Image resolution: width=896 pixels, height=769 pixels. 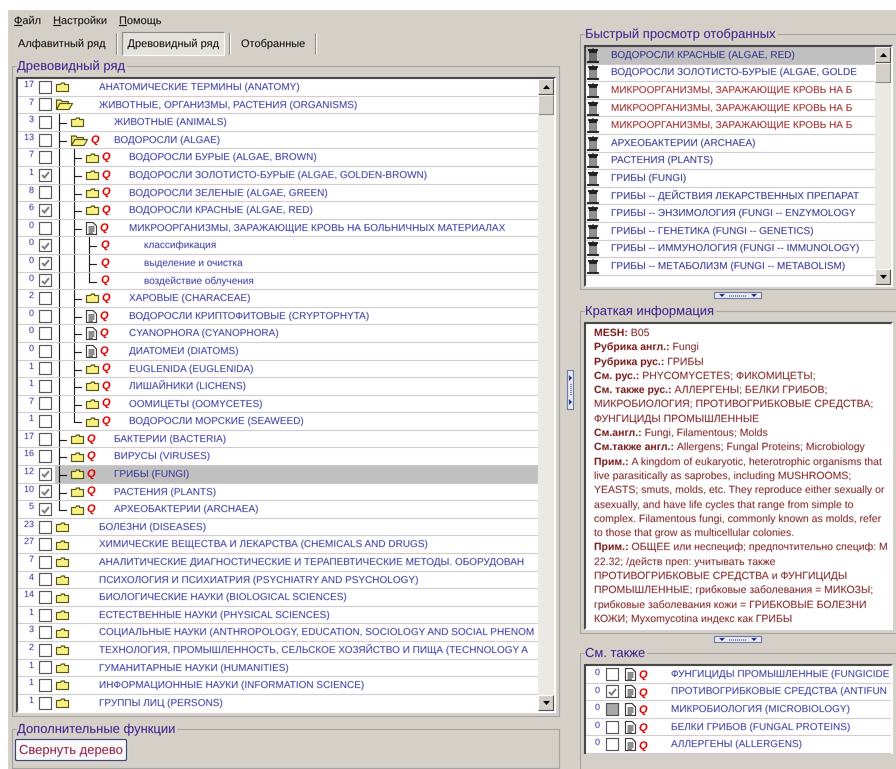 I want to click on tree-row: Q ХАРОВЫЕ (CHARACEAE), so click(x=296, y=298).